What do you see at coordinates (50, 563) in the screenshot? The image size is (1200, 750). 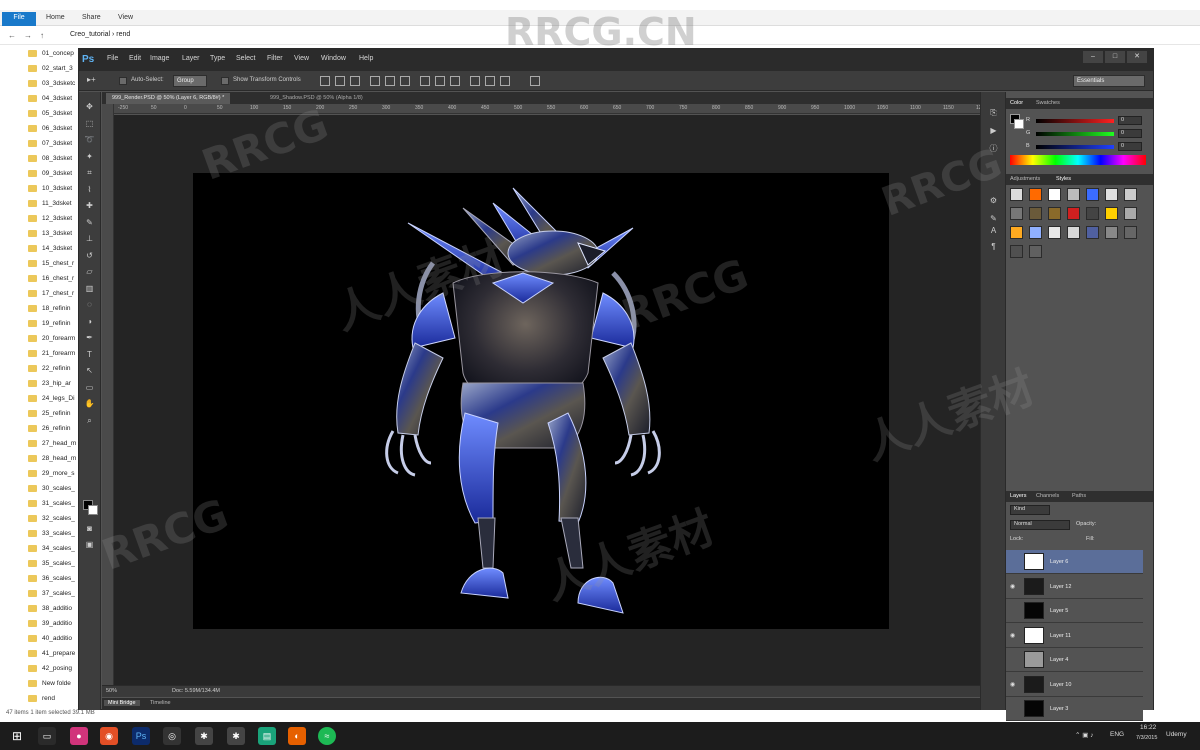 I see `file-list-item: 35_scales_` at bounding box center [50, 563].